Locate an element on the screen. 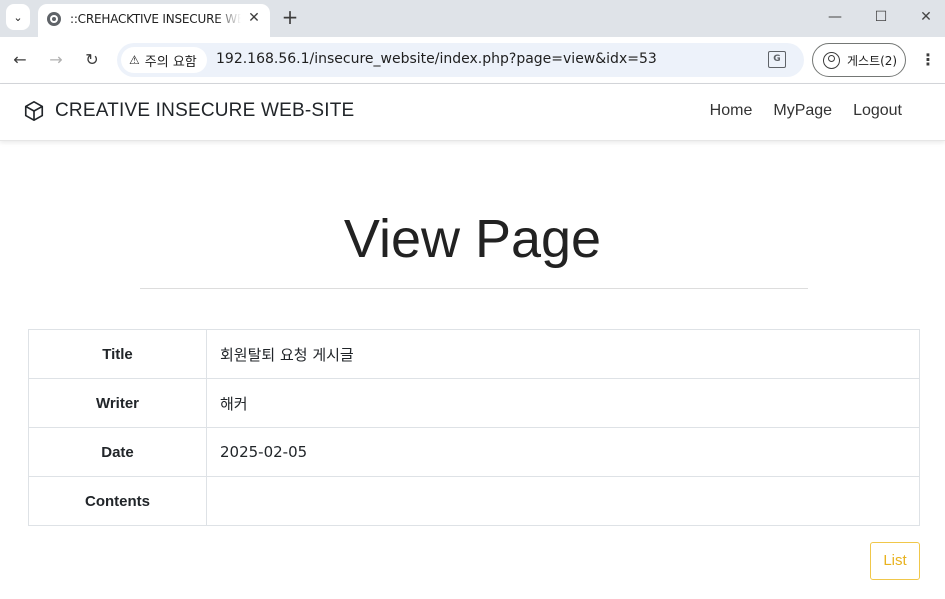 Image resolution: width=945 pixels, height=599 pixels. warning-icon: ⚠ is located at coordinates (134, 60).